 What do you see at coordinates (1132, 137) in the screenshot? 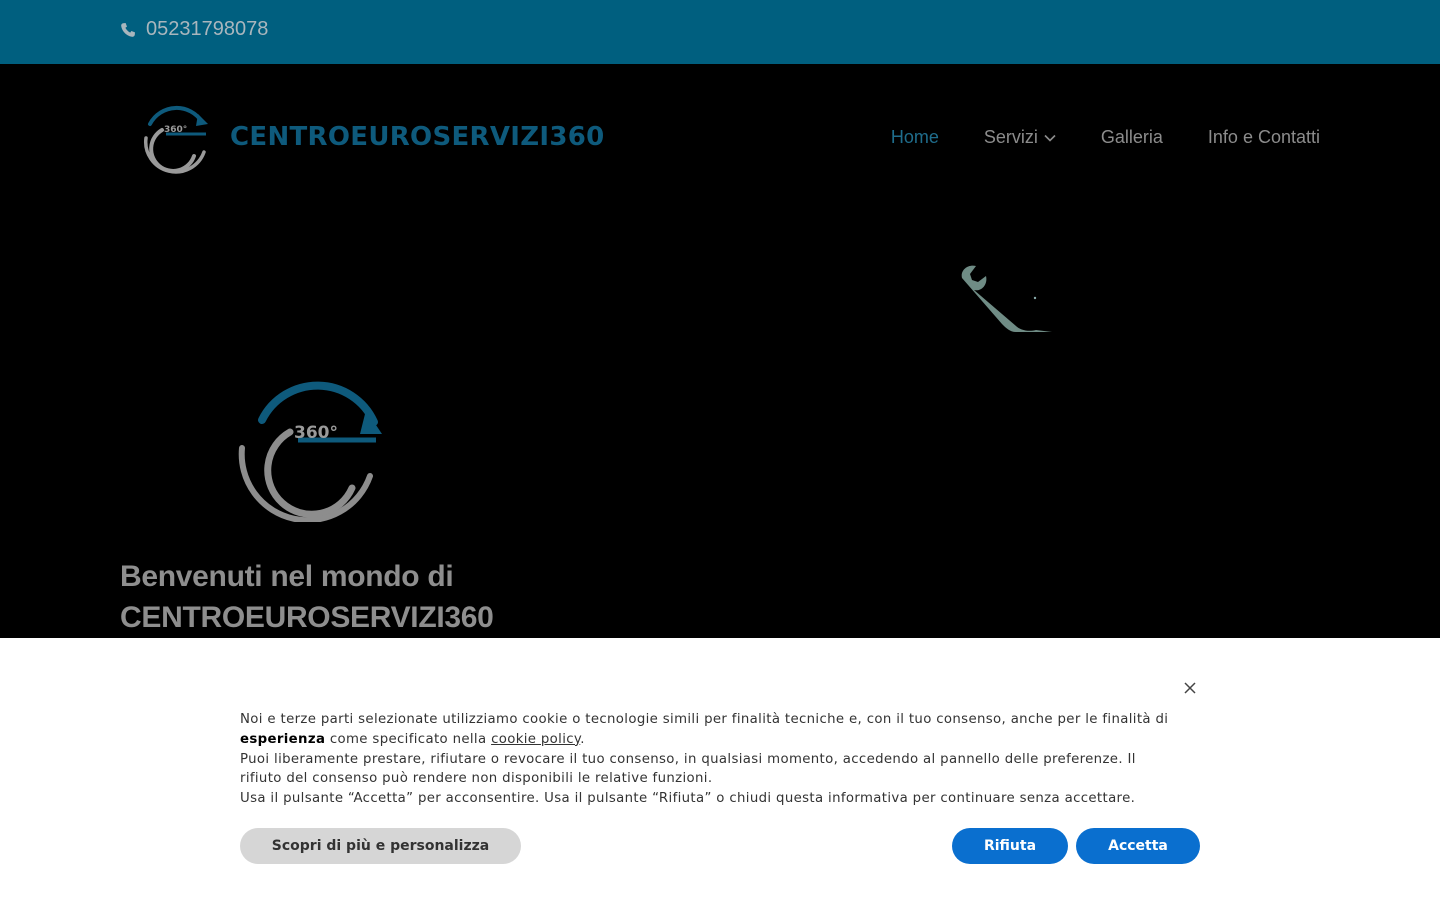
I see `nav-item-galleria: Galleria` at bounding box center [1132, 137].